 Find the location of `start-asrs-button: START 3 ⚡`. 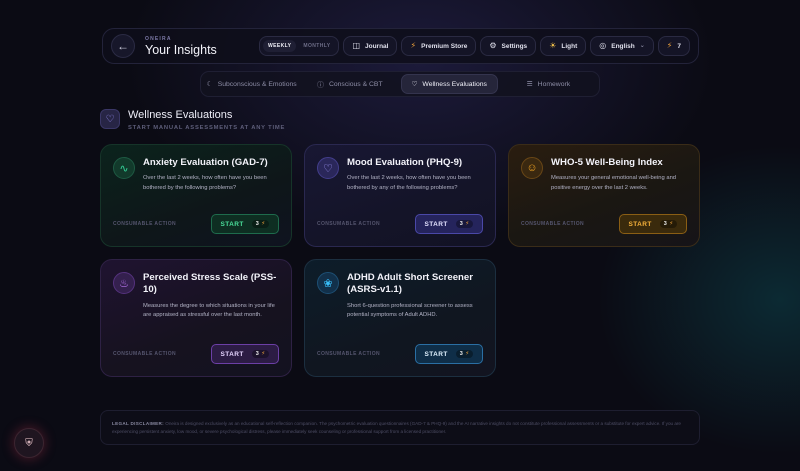

start-asrs-button: START 3 ⚡ is located at coordinates (449, 354).